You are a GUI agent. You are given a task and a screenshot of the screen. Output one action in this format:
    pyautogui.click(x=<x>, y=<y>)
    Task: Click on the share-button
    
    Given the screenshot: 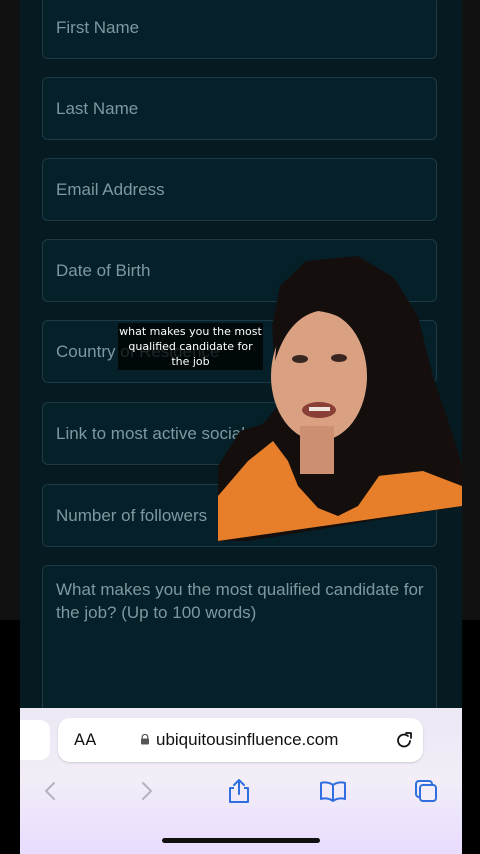 What is the action you would take?
    pyautogui.click(x=239, y=791)
    